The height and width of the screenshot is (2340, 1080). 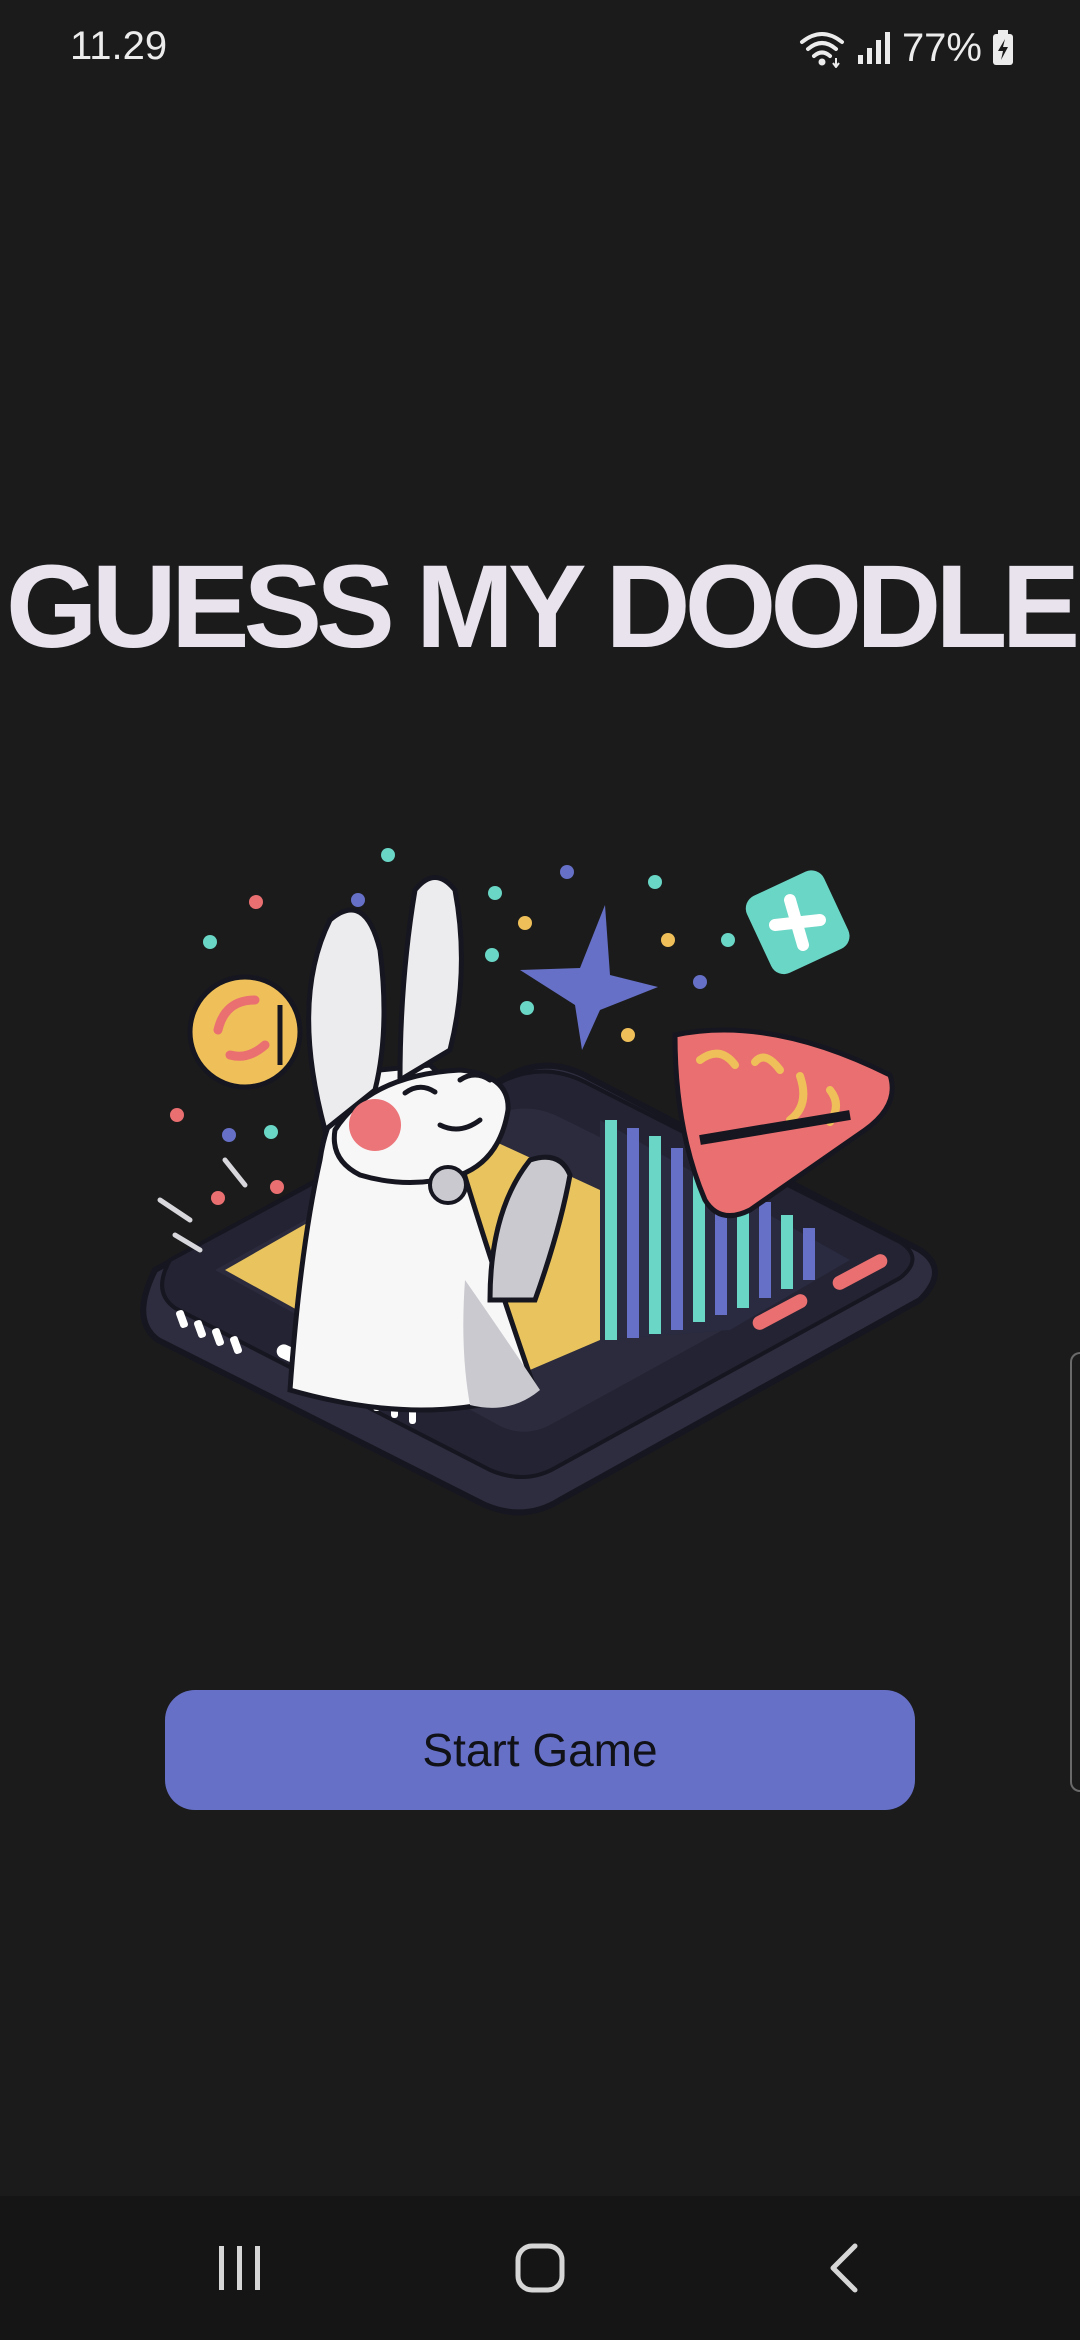 I want to click on status-icons: 77%, so click(x=906, y=48).